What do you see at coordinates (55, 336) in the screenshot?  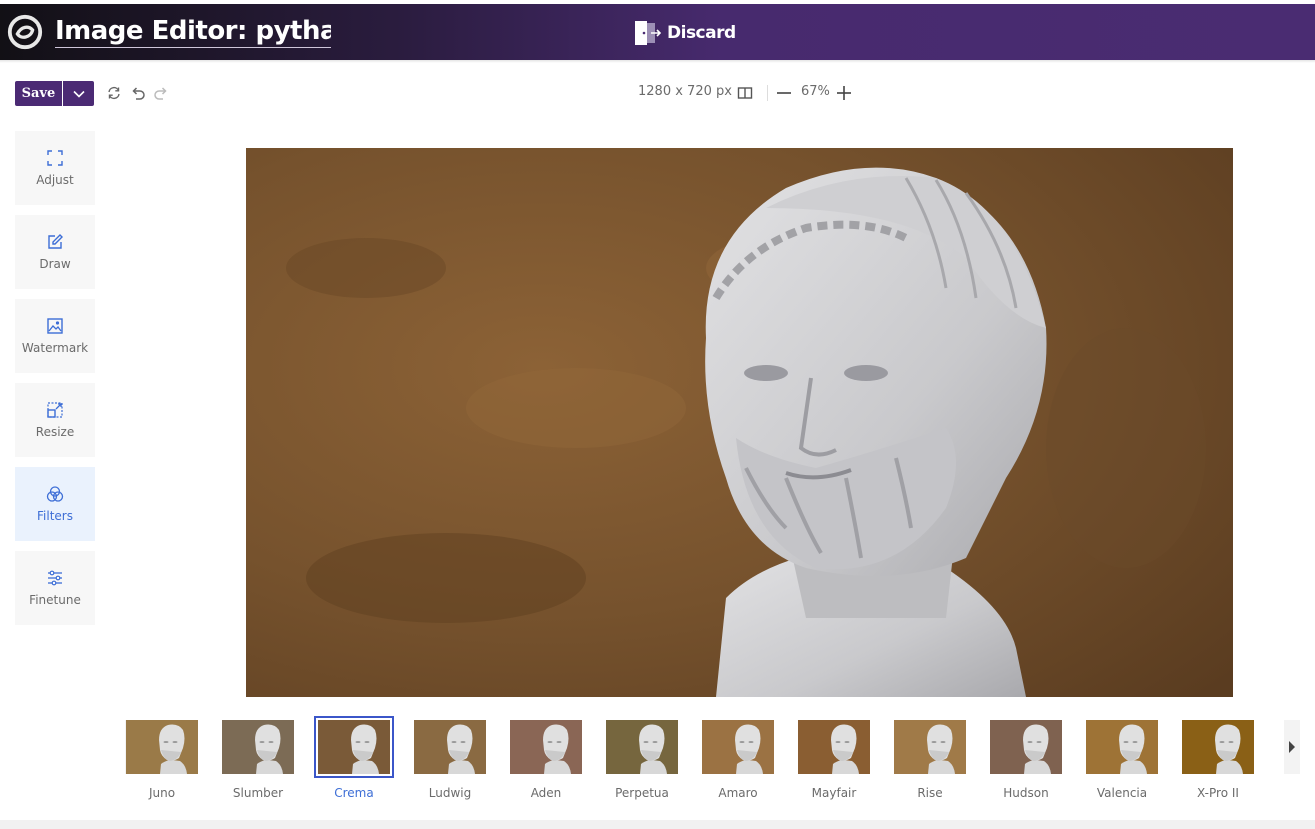 I see `sidebar-item-watermark: Watermark` at bounding box center [55, 336].